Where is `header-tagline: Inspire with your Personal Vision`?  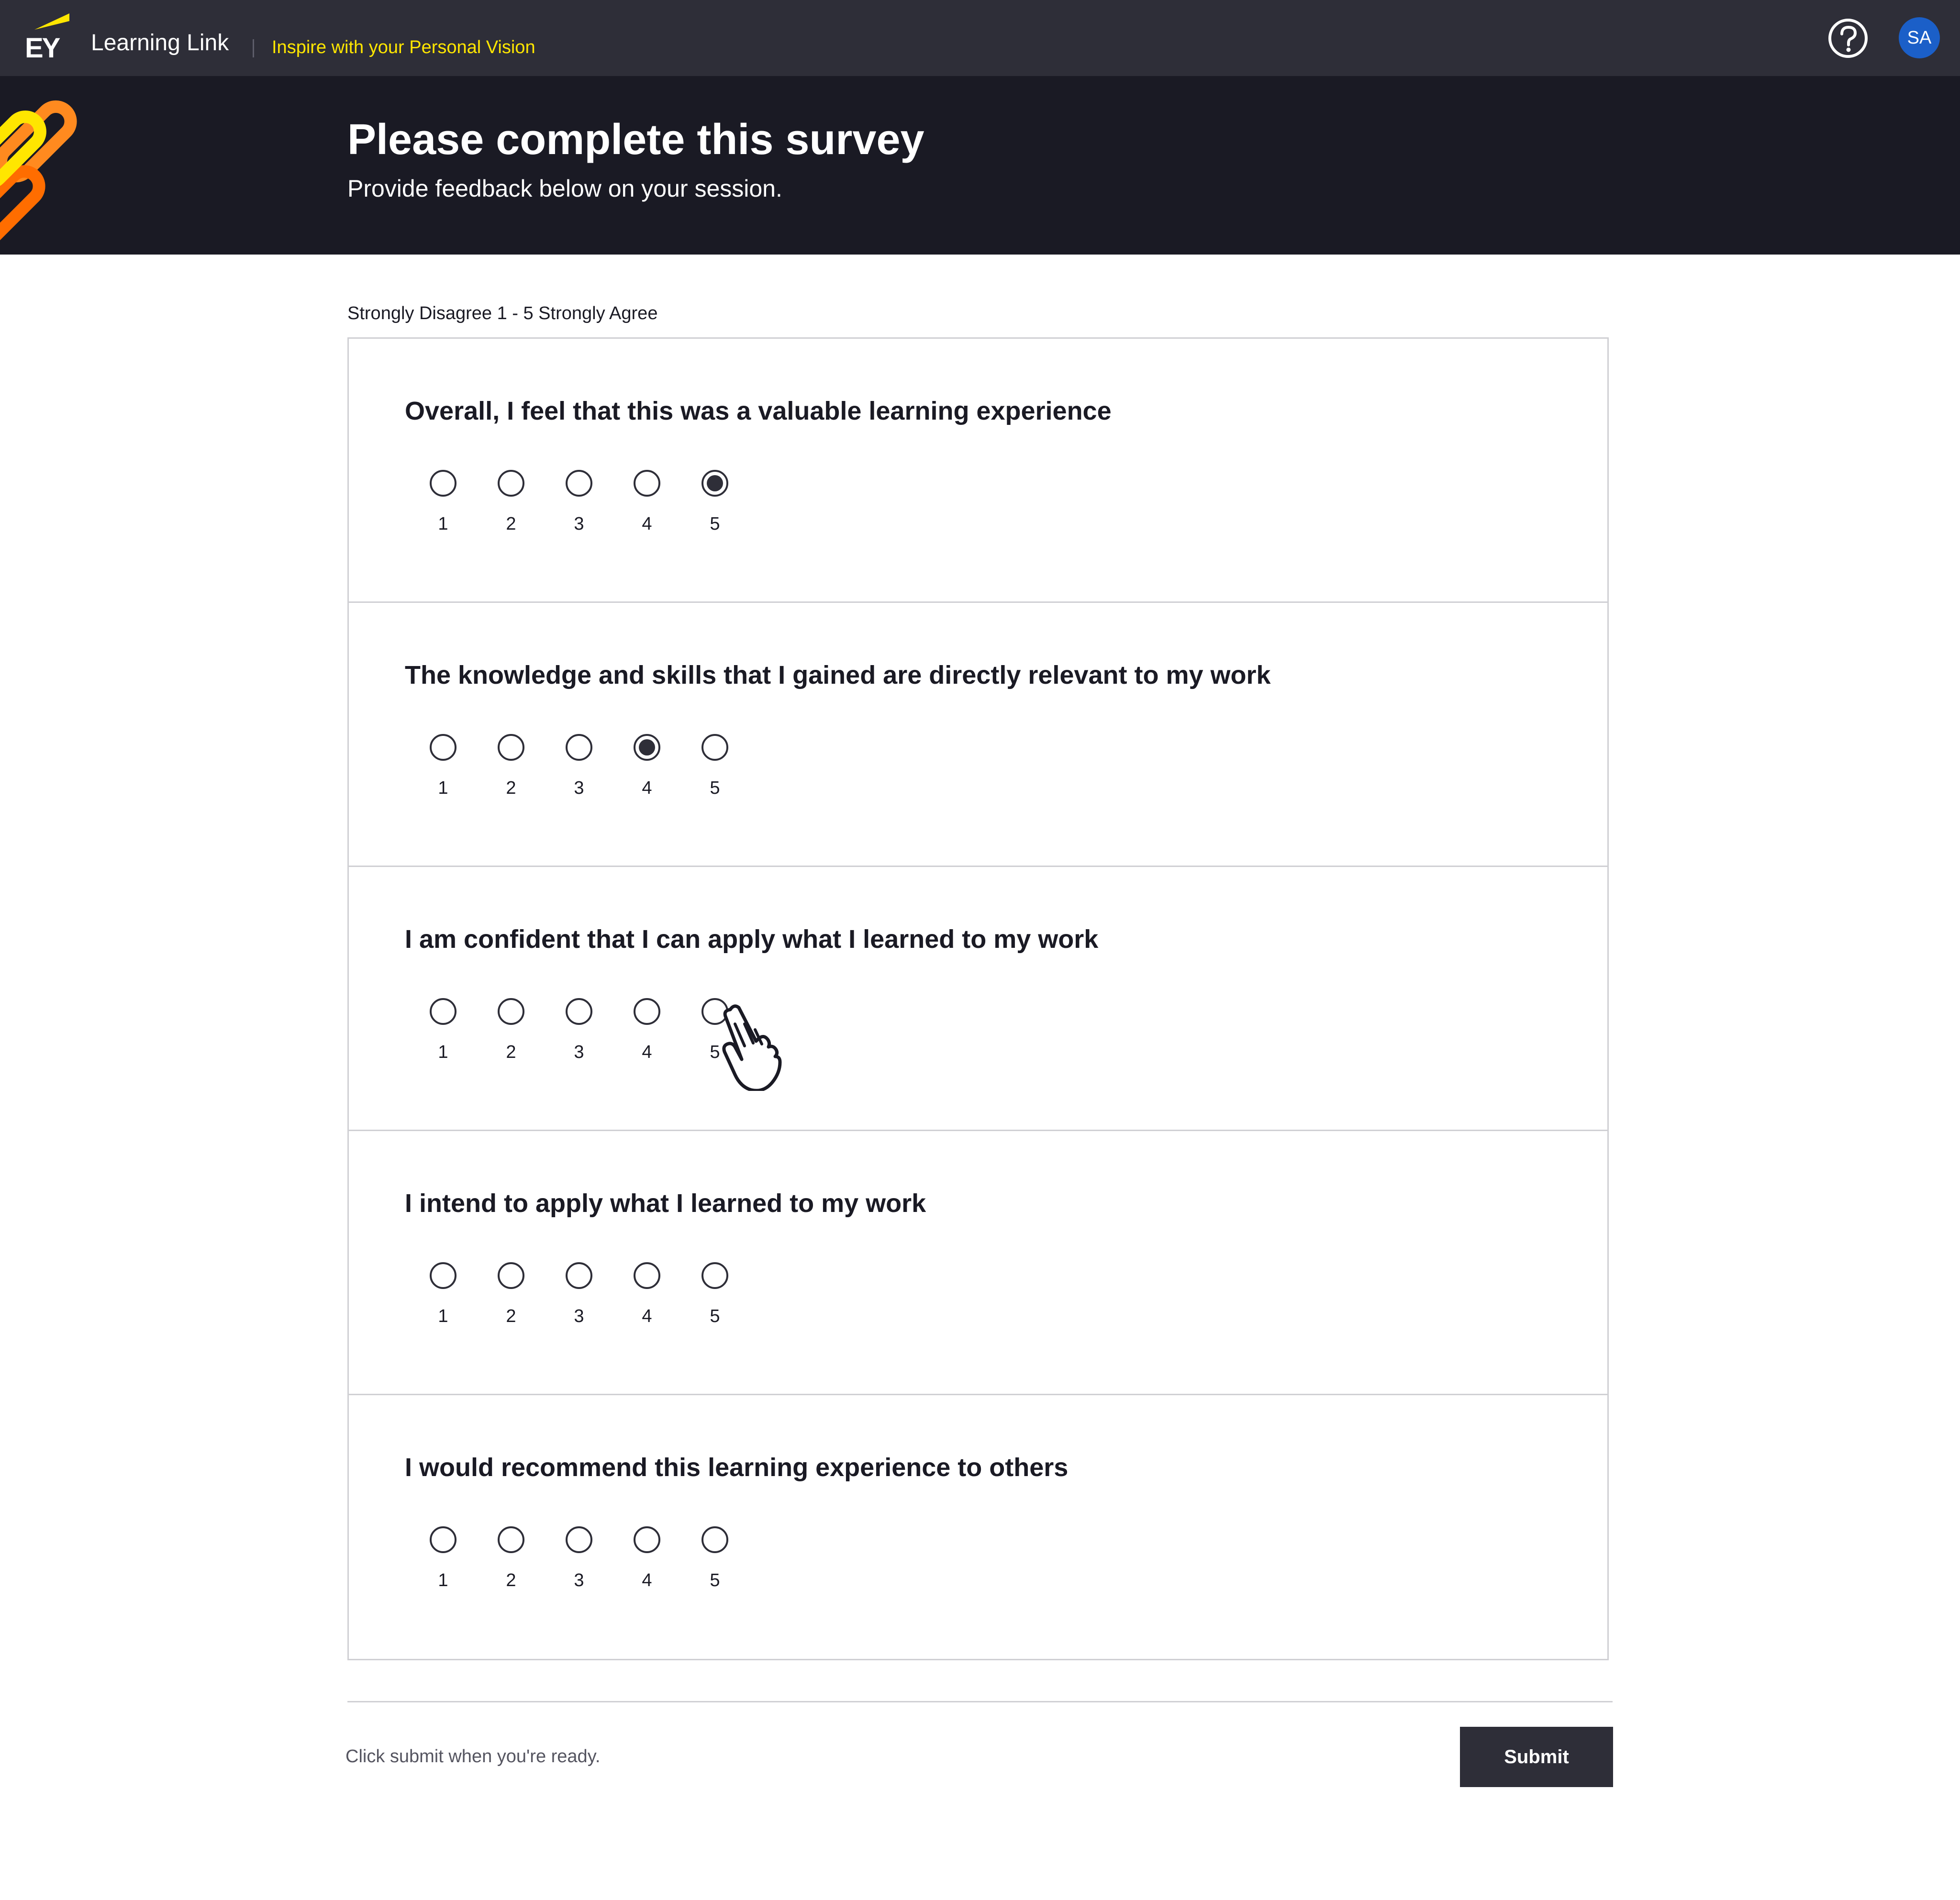 header-tagline: Inspire with your Personal Vision is located at coordinates (404, 47).